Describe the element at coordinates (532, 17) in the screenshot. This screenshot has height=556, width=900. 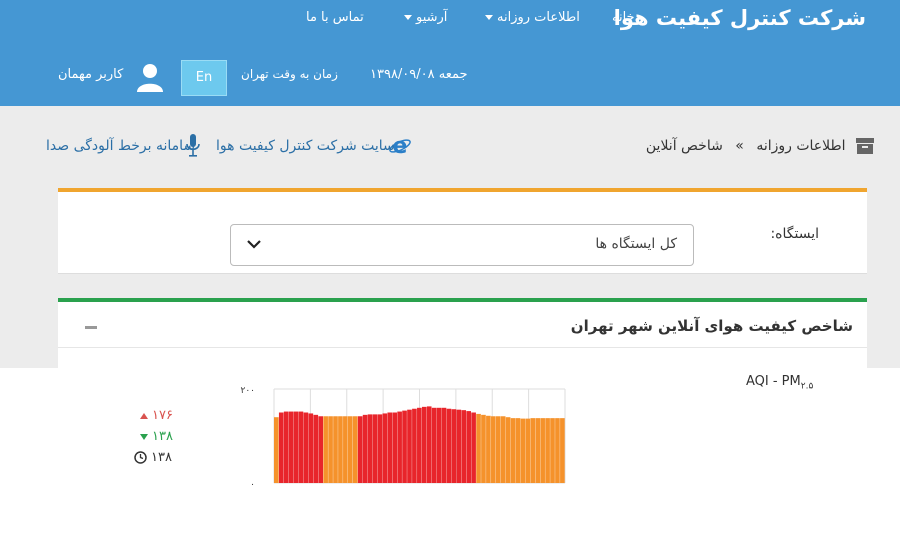
I see `nav-daily: اطلاعات روزانه` at that location.